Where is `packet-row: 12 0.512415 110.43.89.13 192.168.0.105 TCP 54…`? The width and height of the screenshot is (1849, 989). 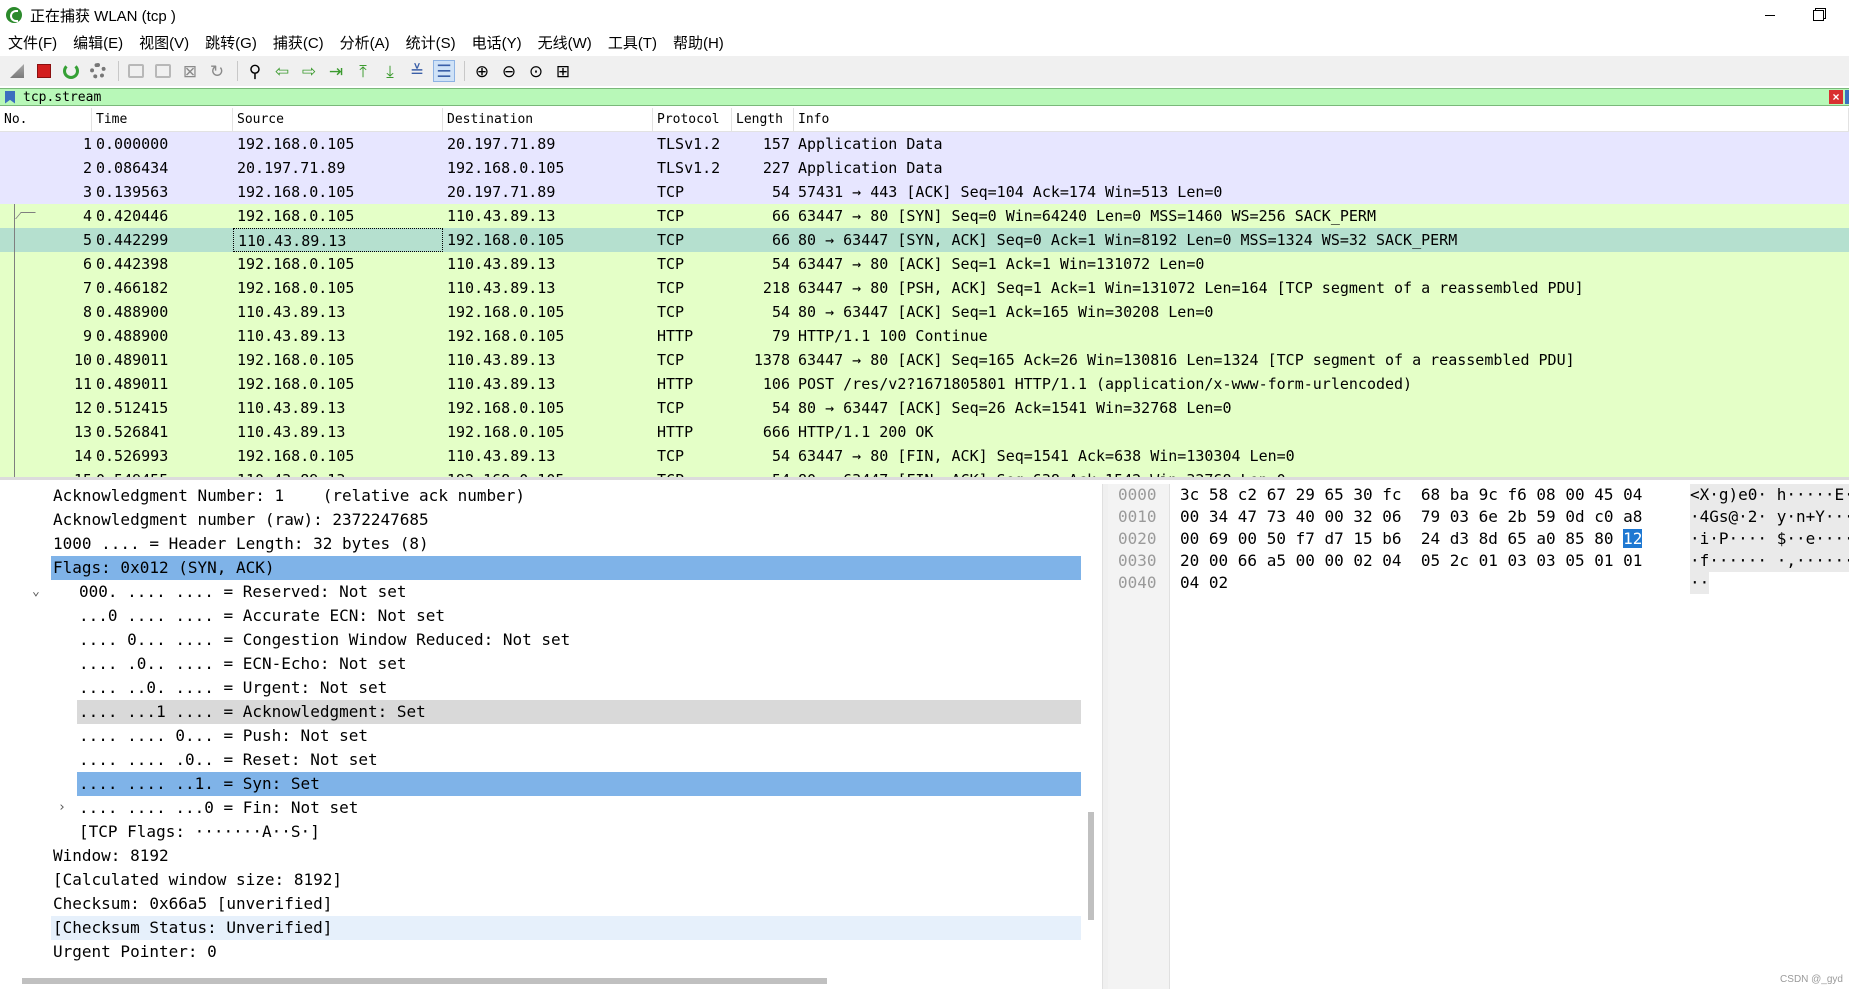
packet-row: 12 0.512415 110.43.89.13 192.168.0.105 TCP 54… is located at coordinates (924, 408).